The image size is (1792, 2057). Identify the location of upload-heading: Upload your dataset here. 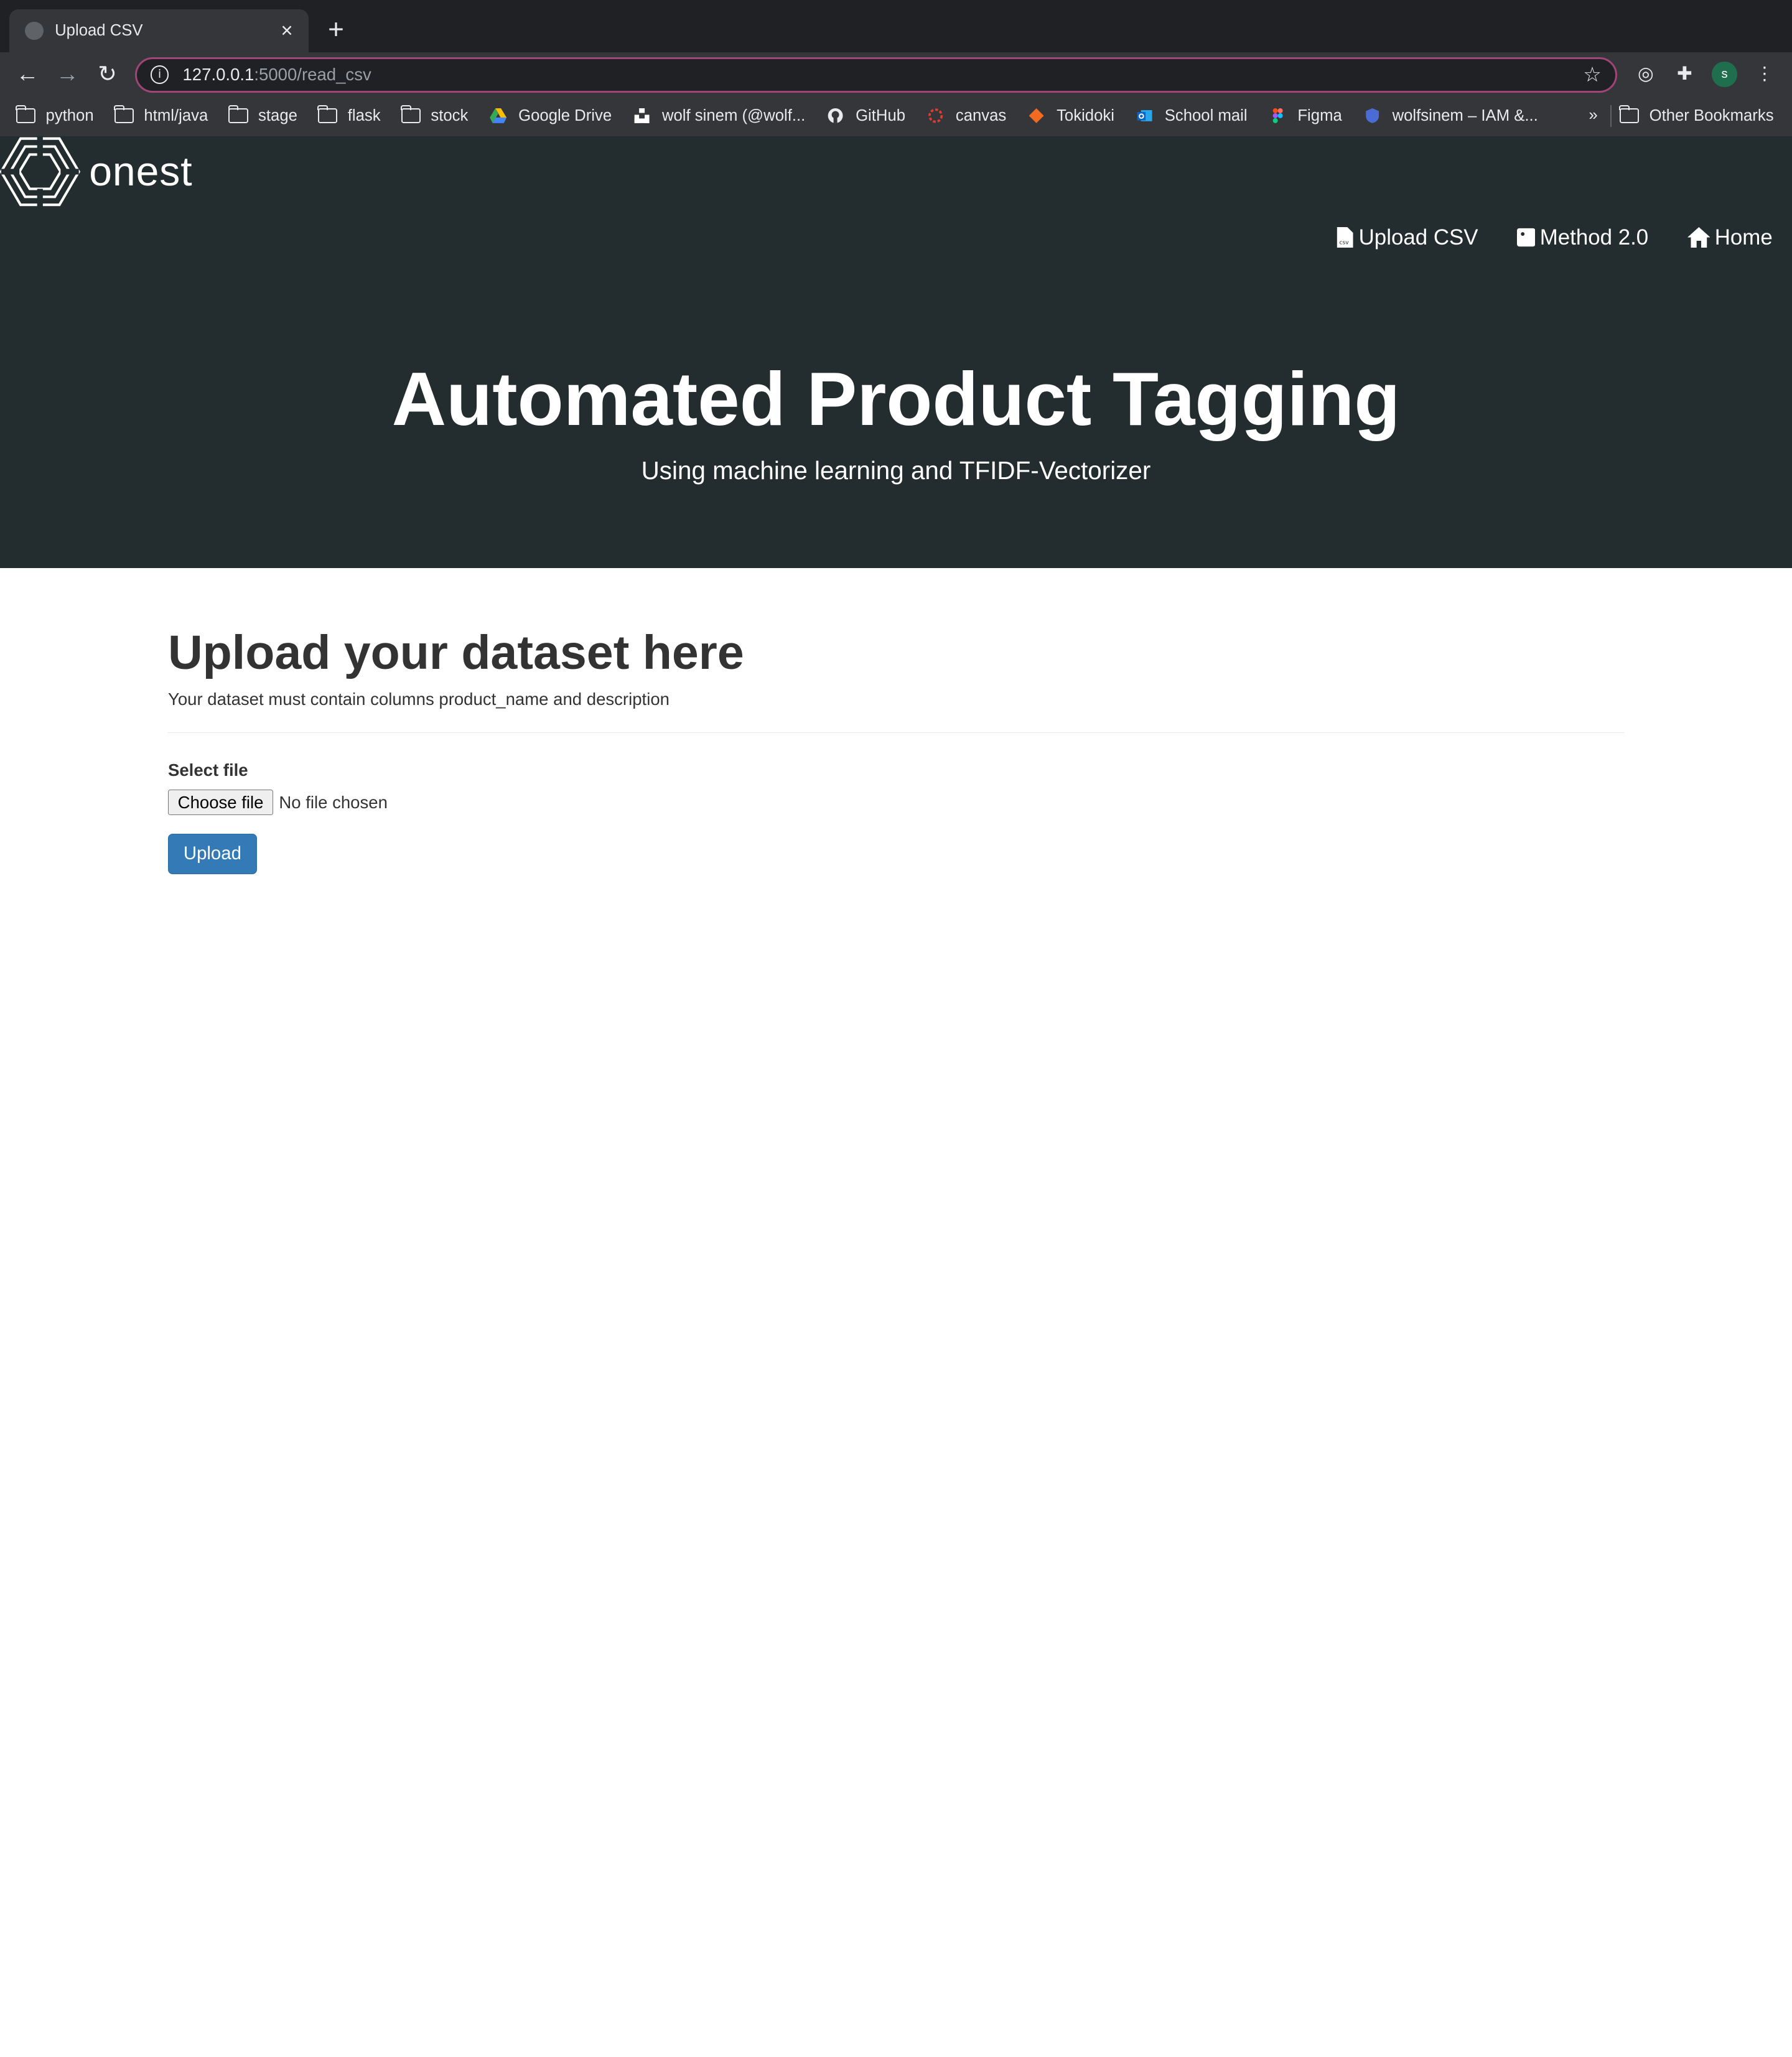
(455, 652).